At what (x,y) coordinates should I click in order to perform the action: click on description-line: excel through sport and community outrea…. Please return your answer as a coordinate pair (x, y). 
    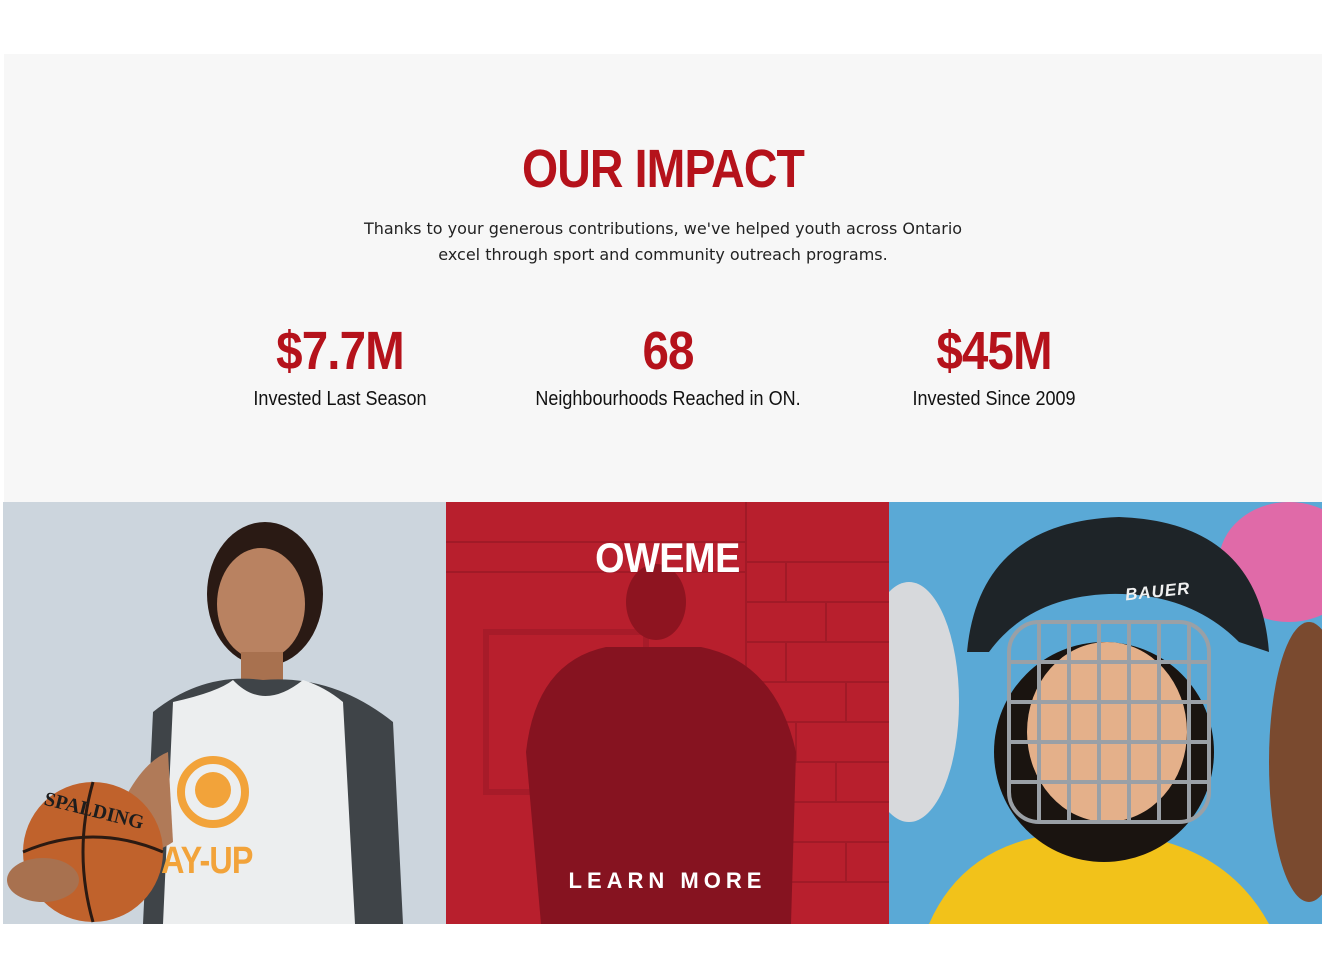
    Looking at the image, I should click on (663, 254).